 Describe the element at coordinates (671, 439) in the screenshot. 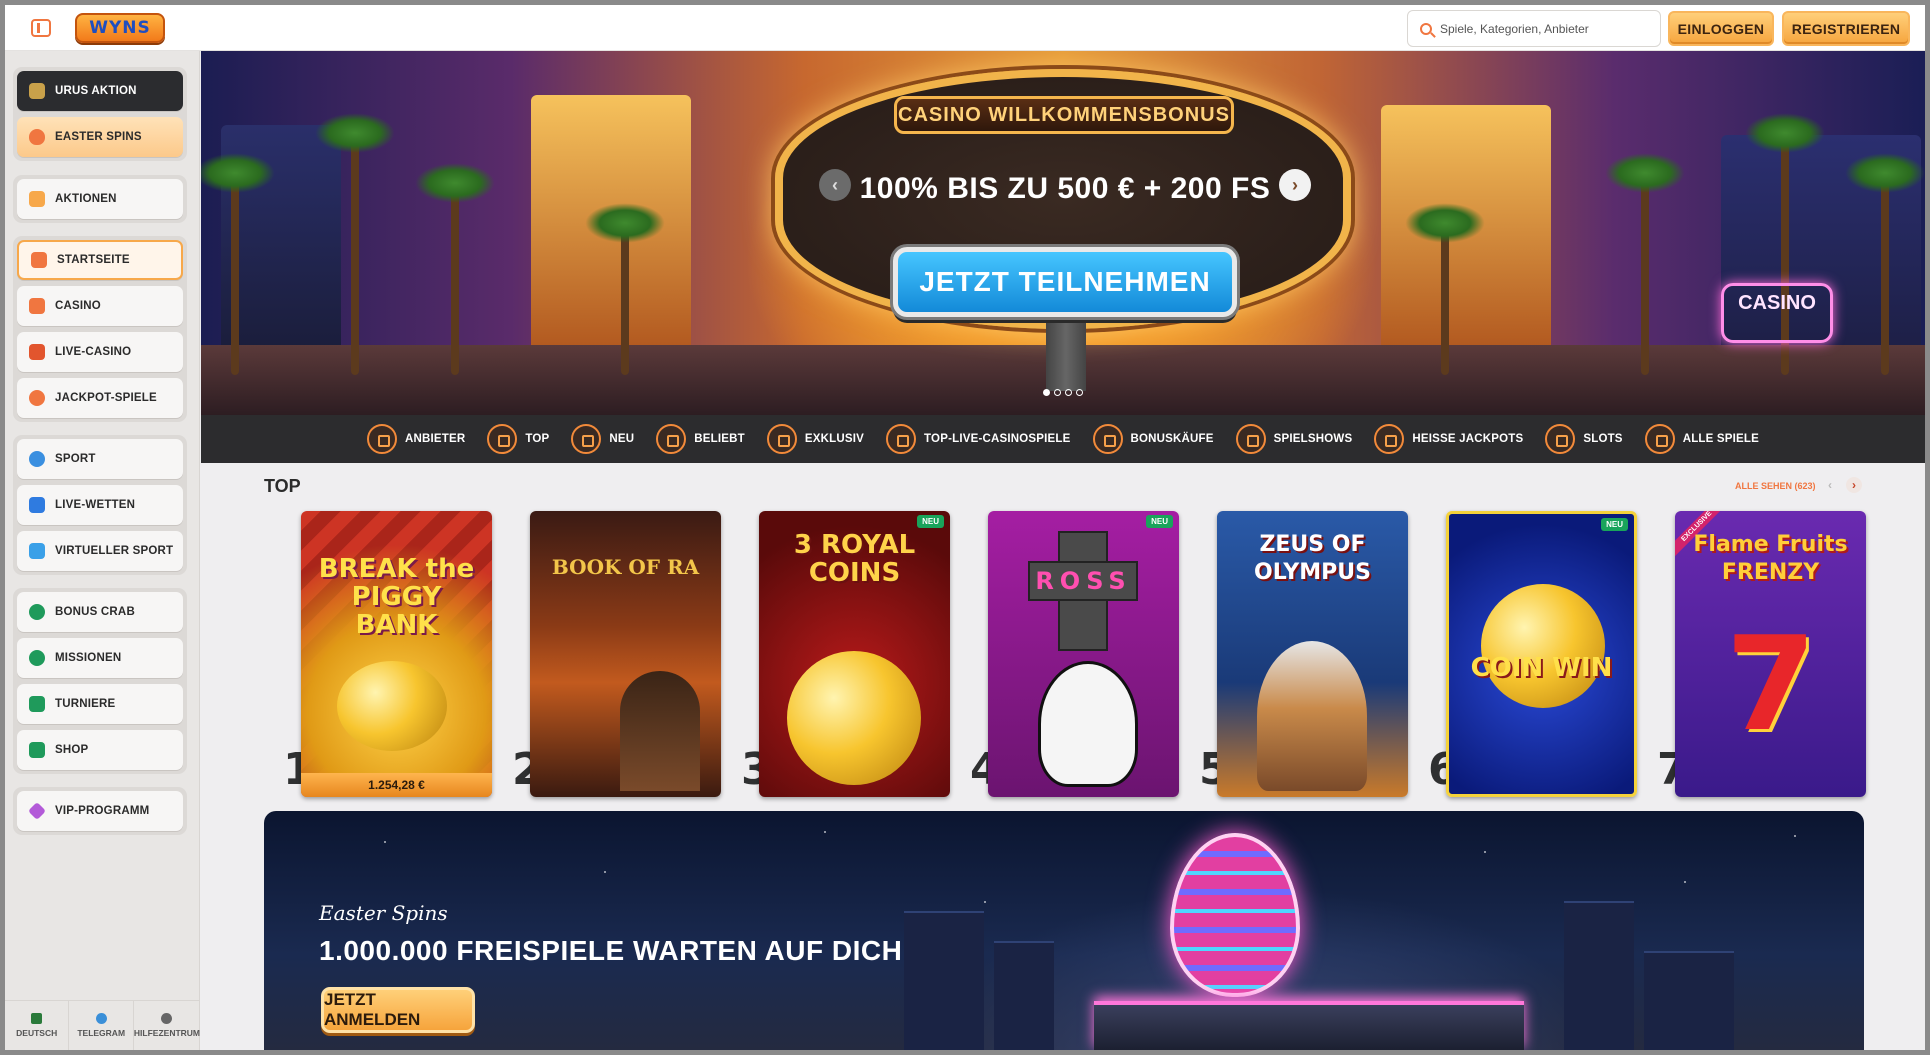

I see `fire-icon` at that location.